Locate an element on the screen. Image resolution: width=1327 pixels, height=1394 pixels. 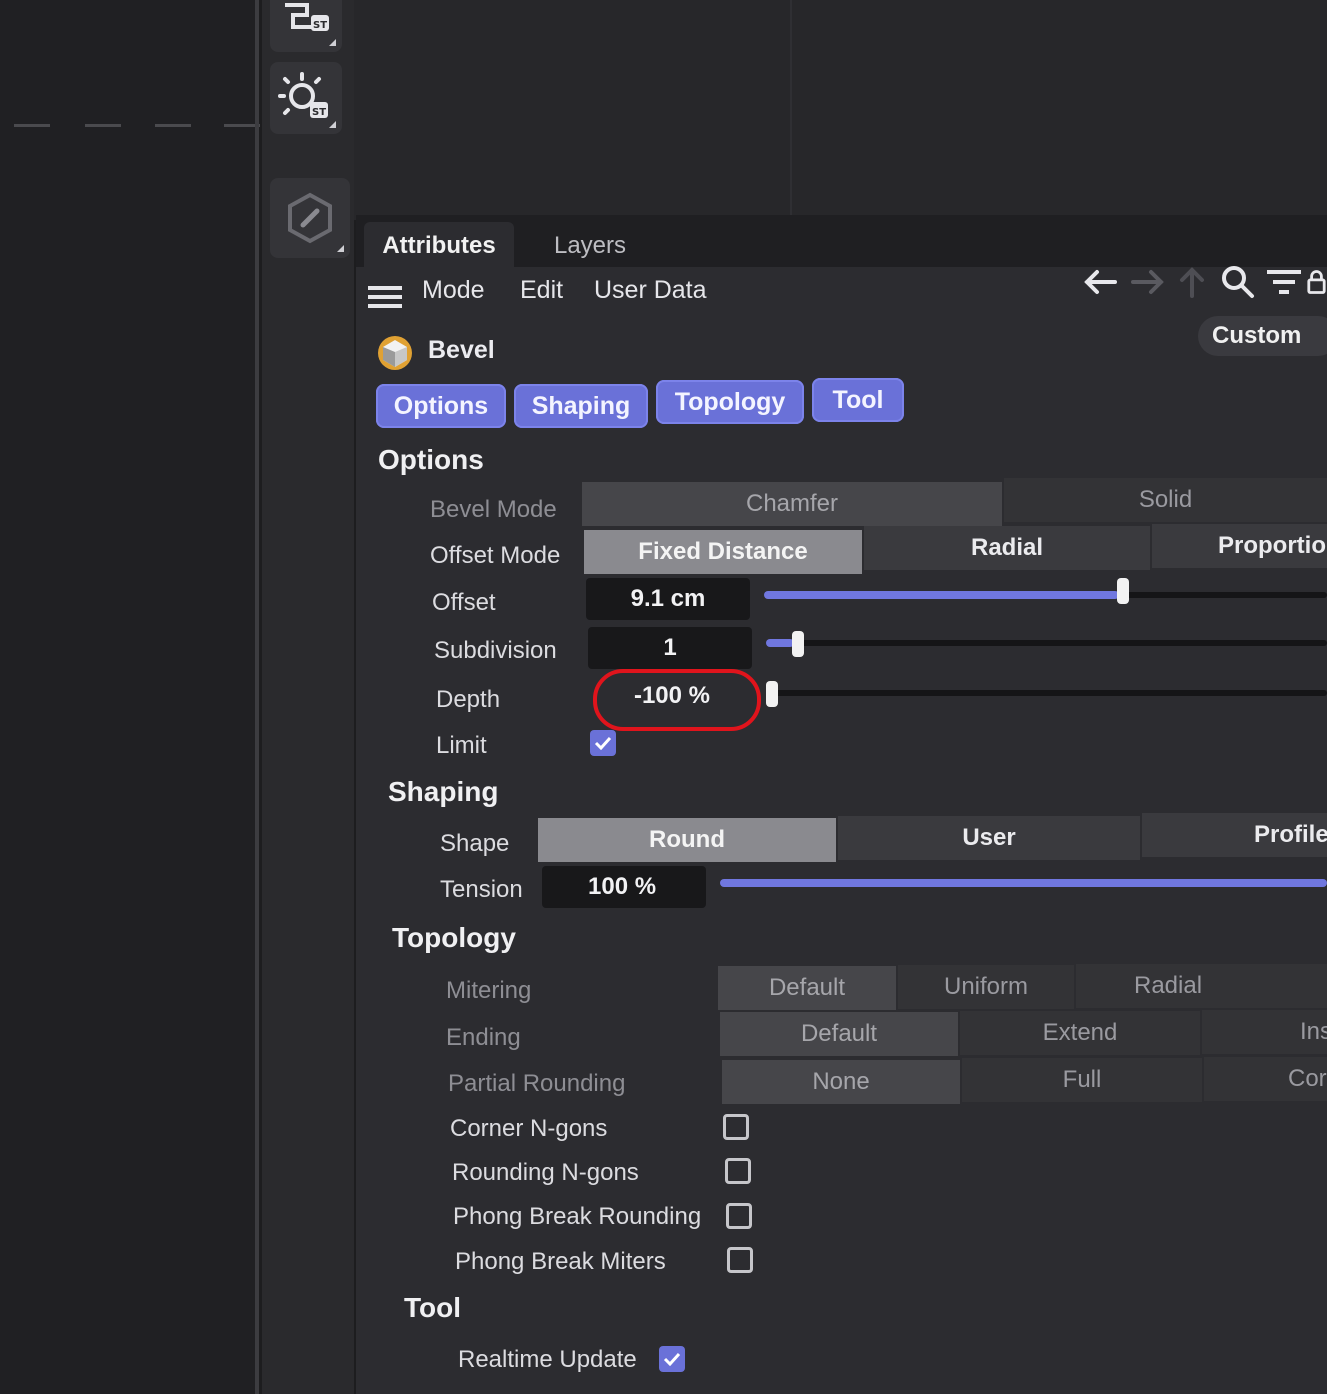
back-arrow-icon is located at coordinates (1100, 282).